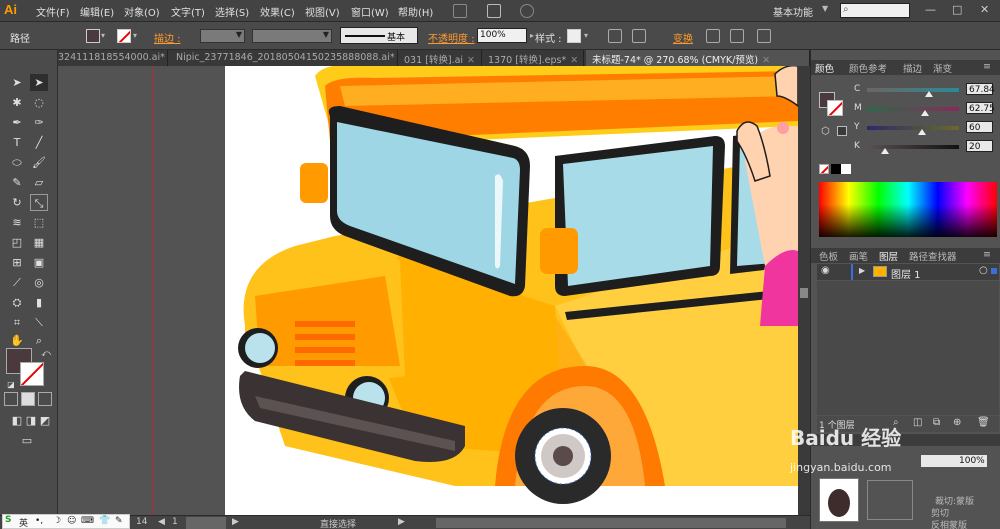 The width and height of the screenshot is (1000, 529). Describe the element at coordinates (27, 440) in the screenshot. I see `screen-mode-icon: ▭` at that location.